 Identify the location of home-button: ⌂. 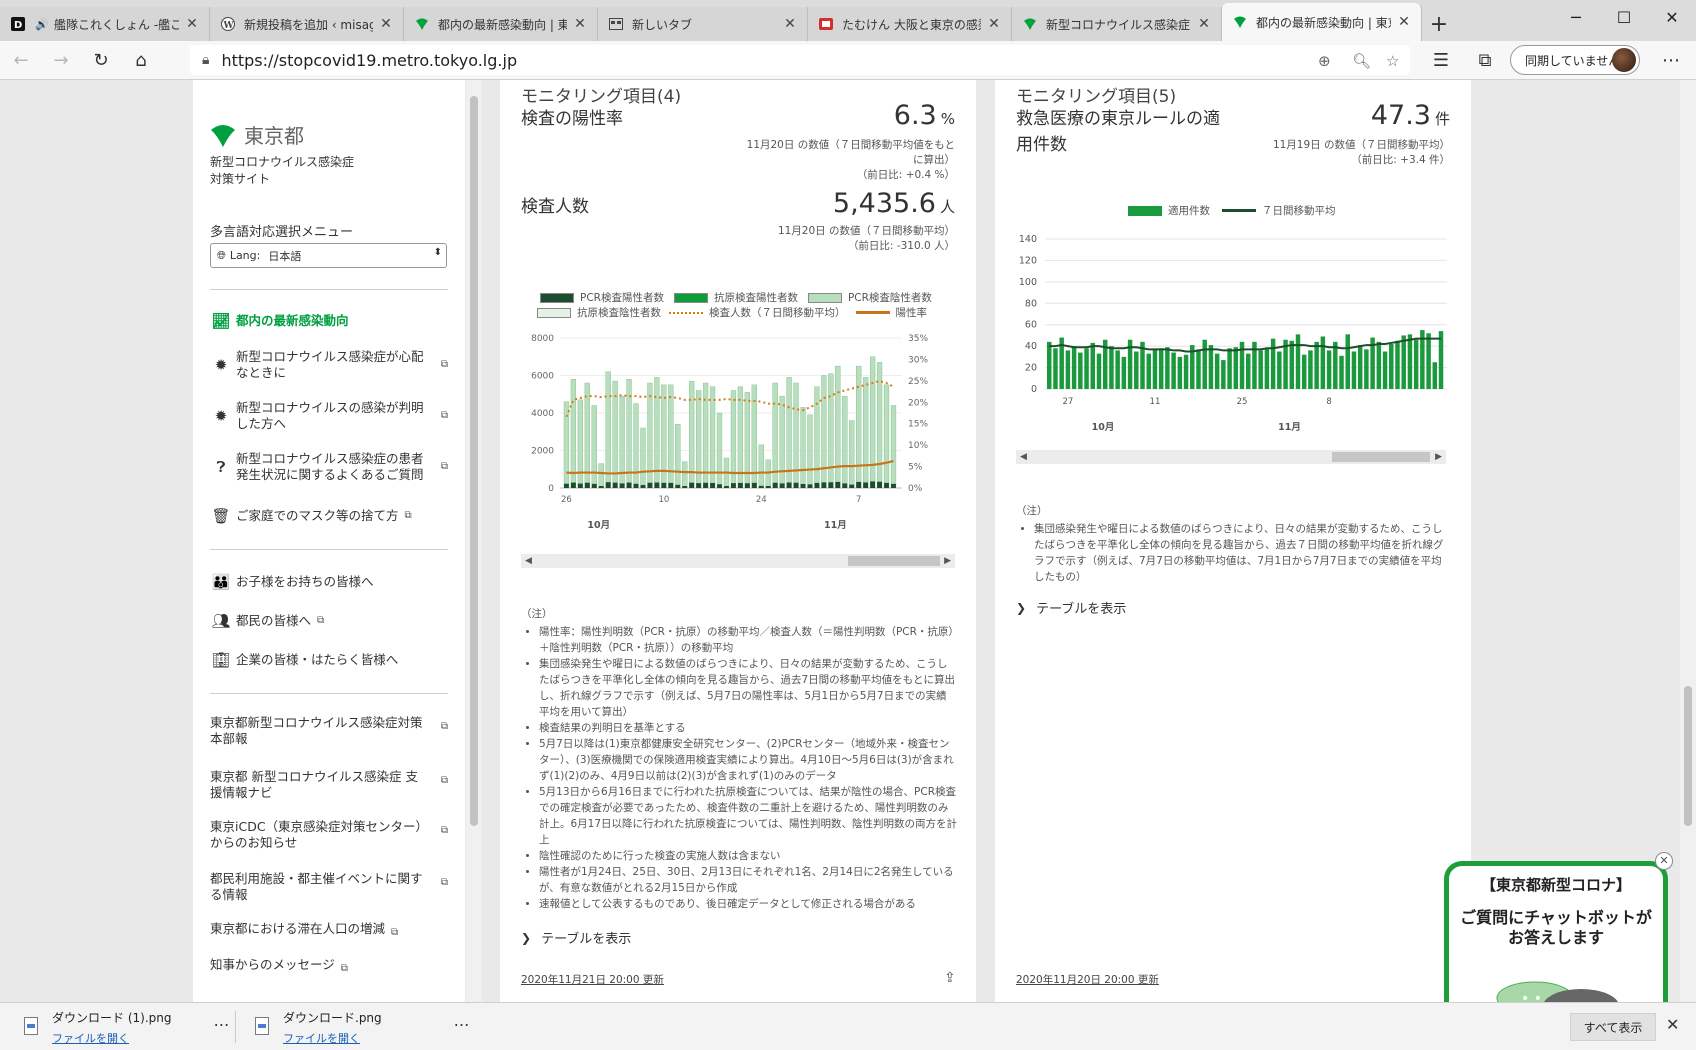
(141, 60).